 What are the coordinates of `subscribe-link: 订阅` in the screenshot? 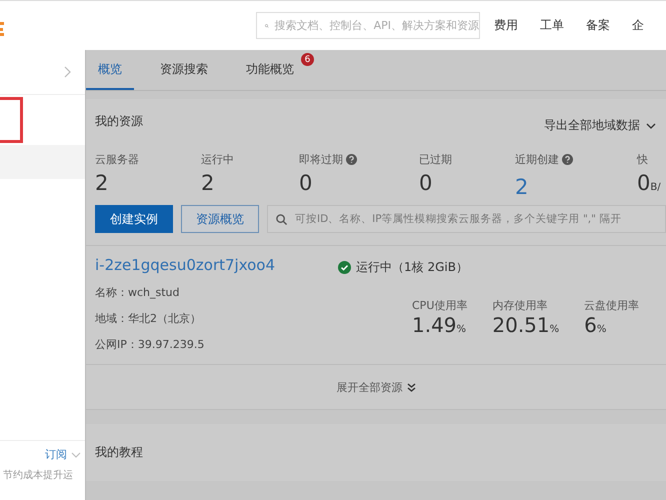 It's located at (56, 454).